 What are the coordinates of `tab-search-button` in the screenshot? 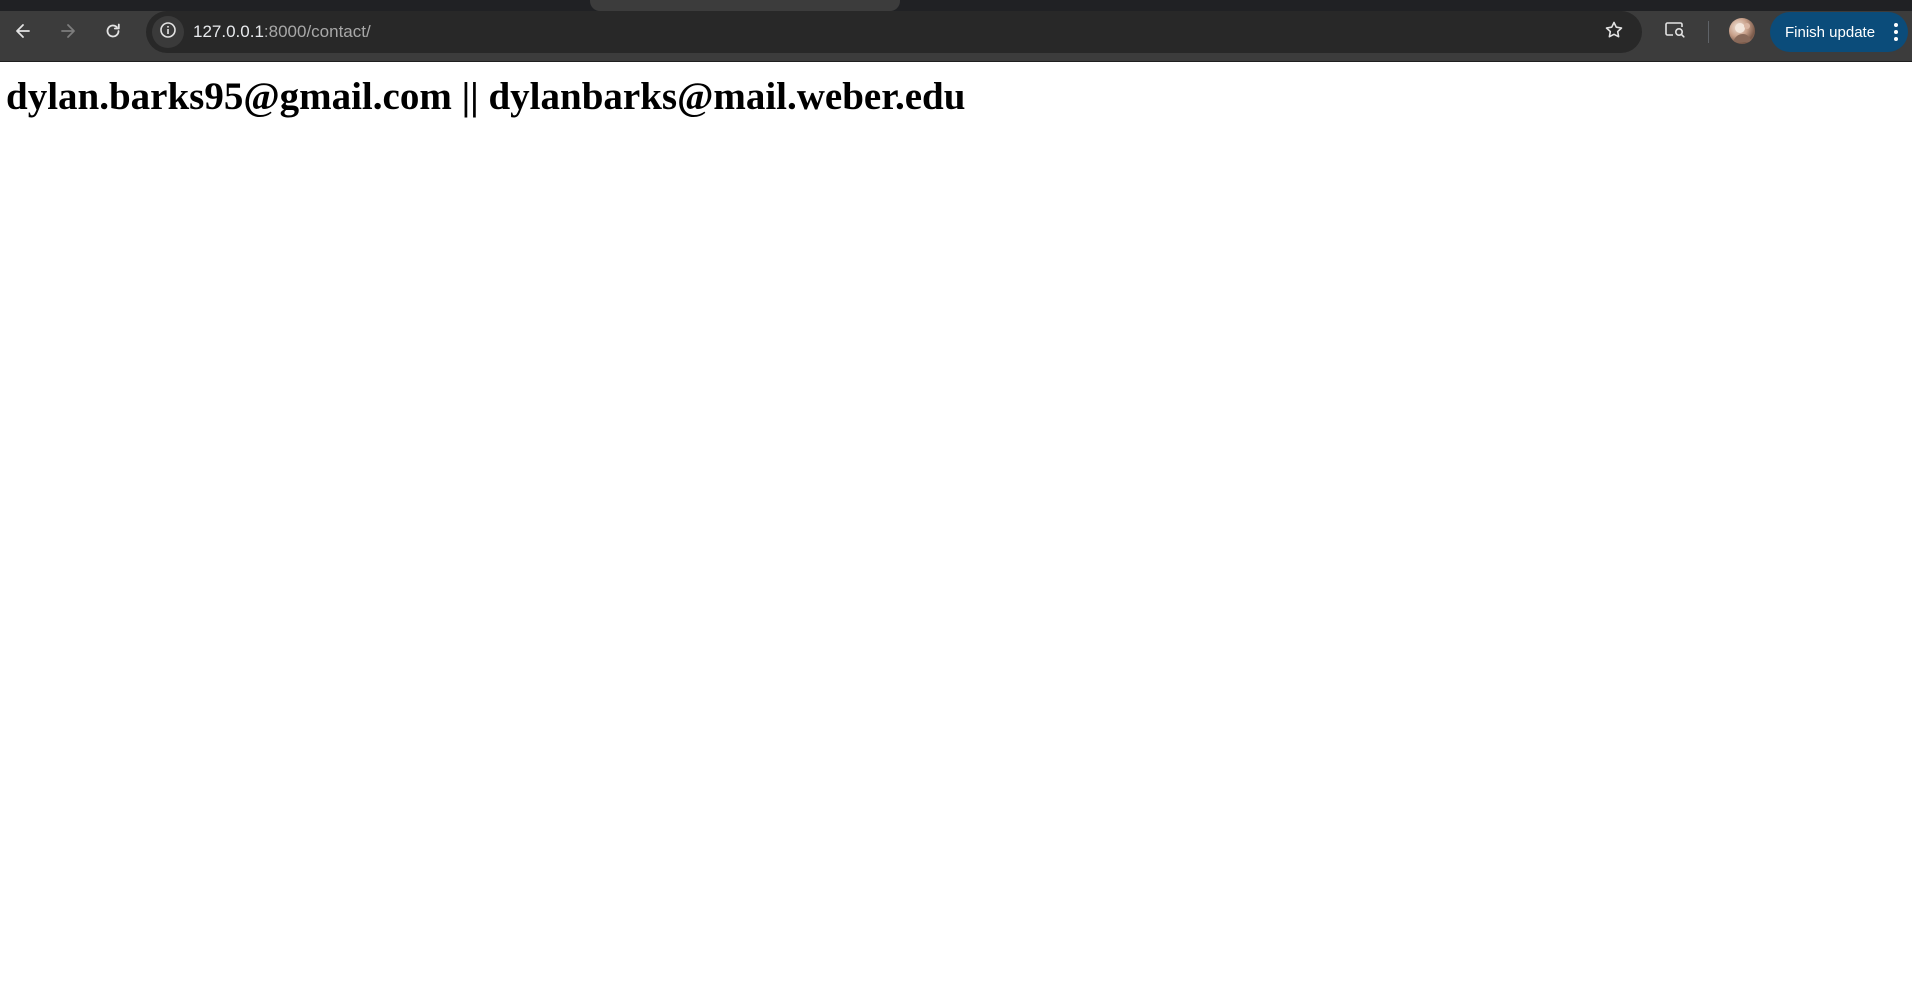 It's located at (1675, 31).